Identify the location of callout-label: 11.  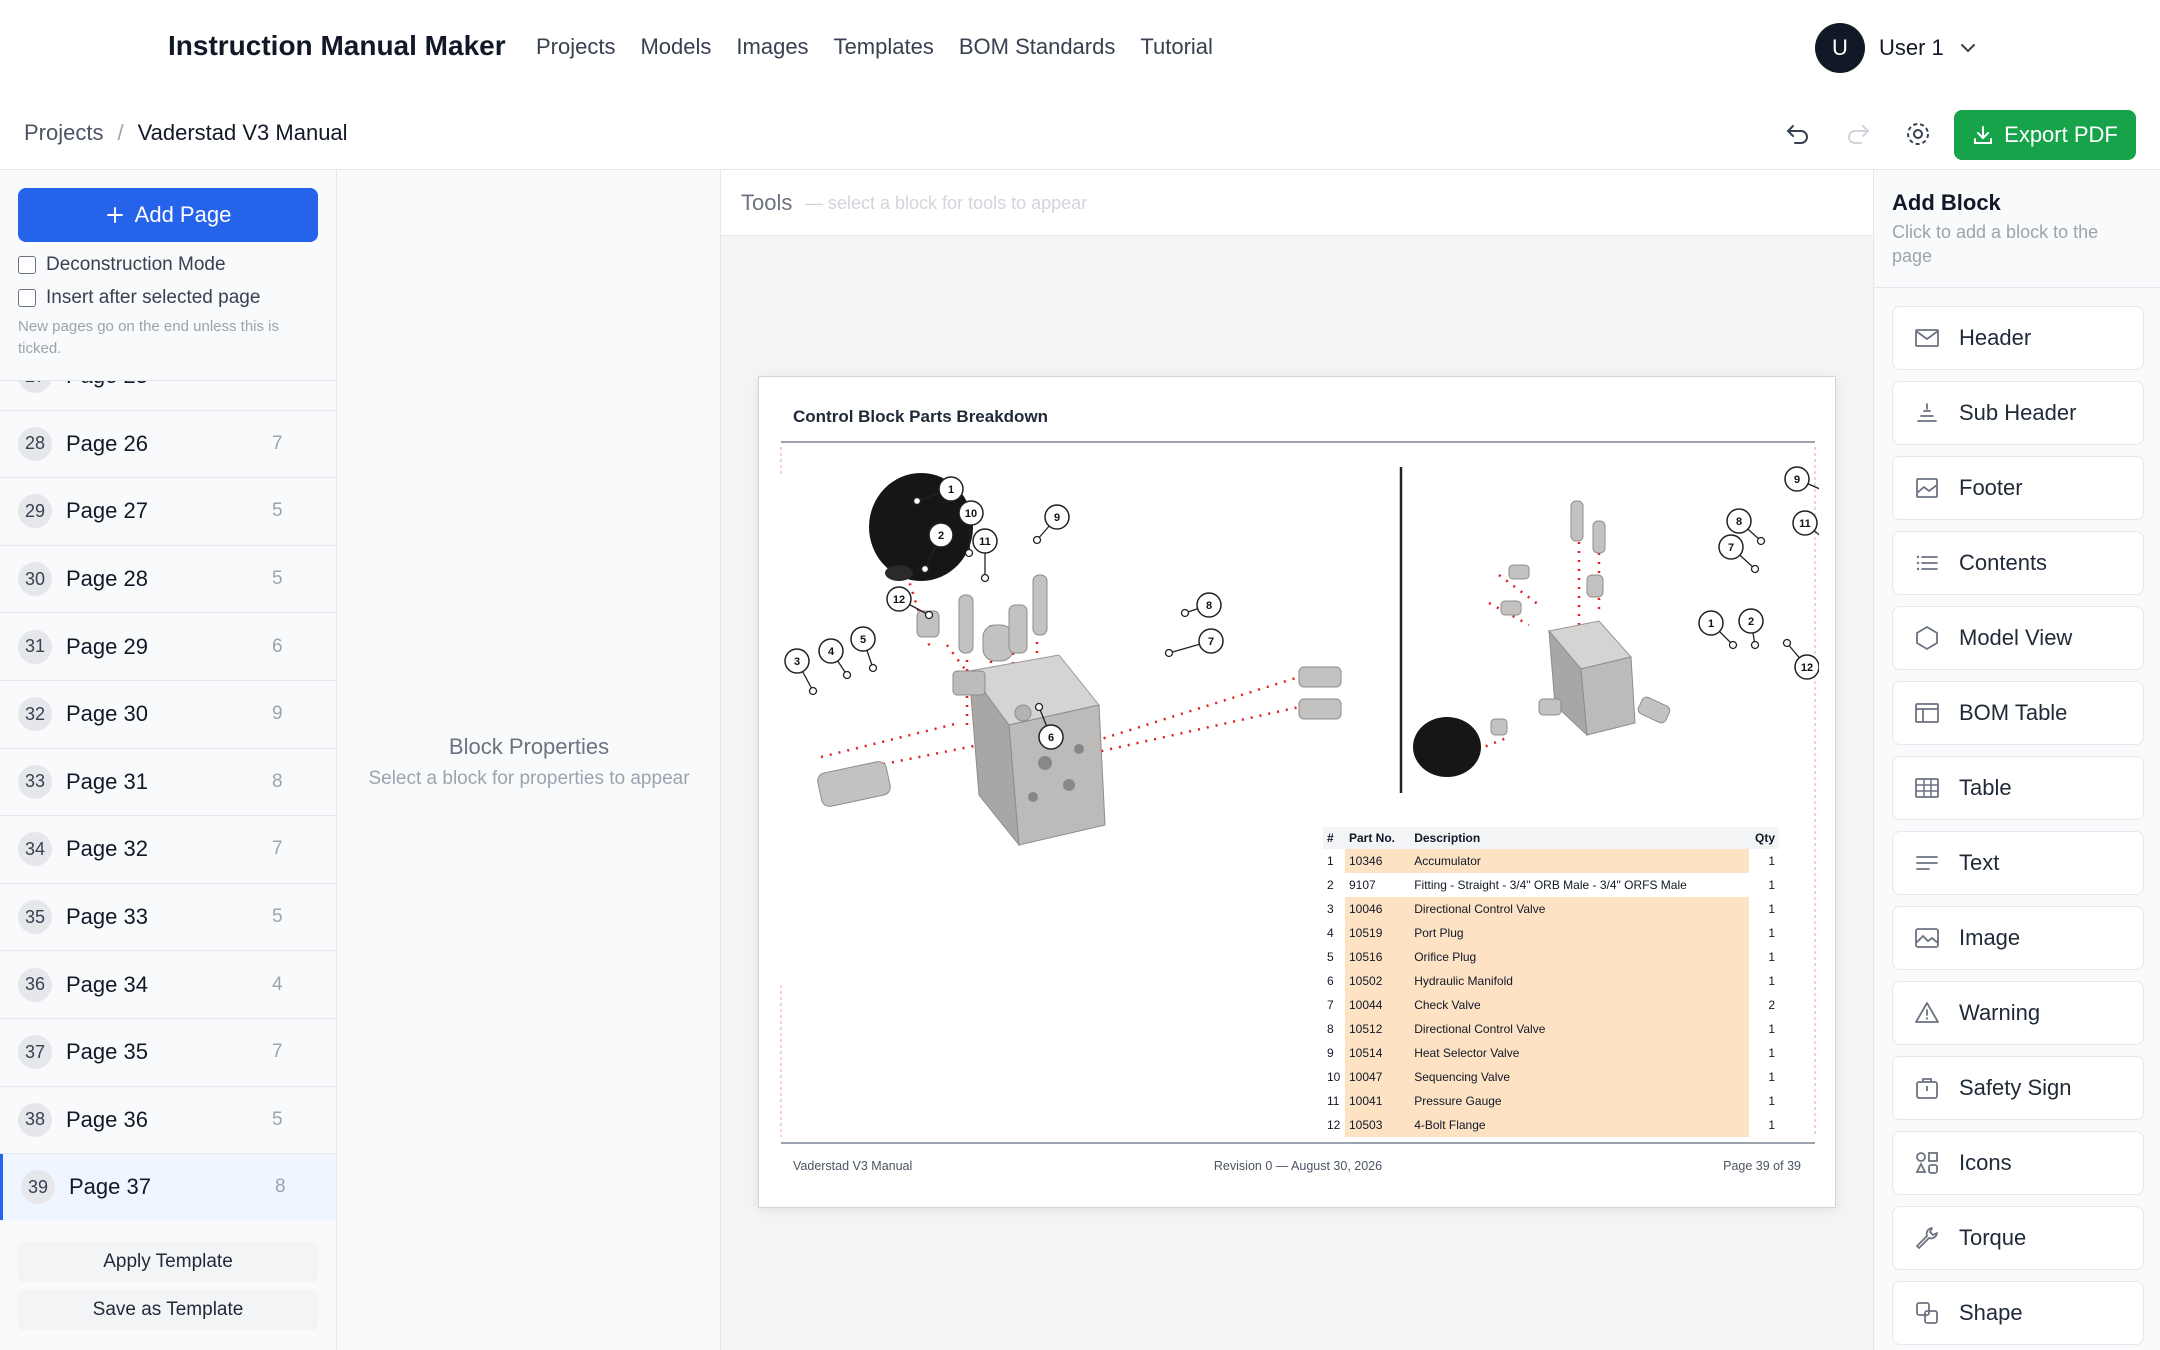
(985, 542).